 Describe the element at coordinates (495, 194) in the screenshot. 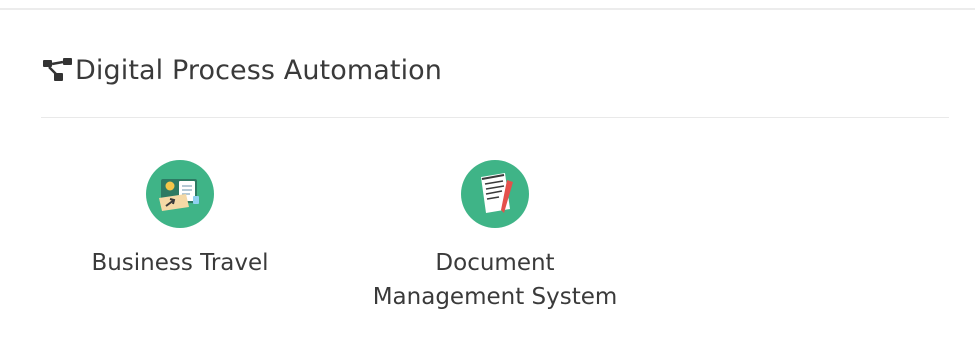

I see `document-management-icon` at that location.